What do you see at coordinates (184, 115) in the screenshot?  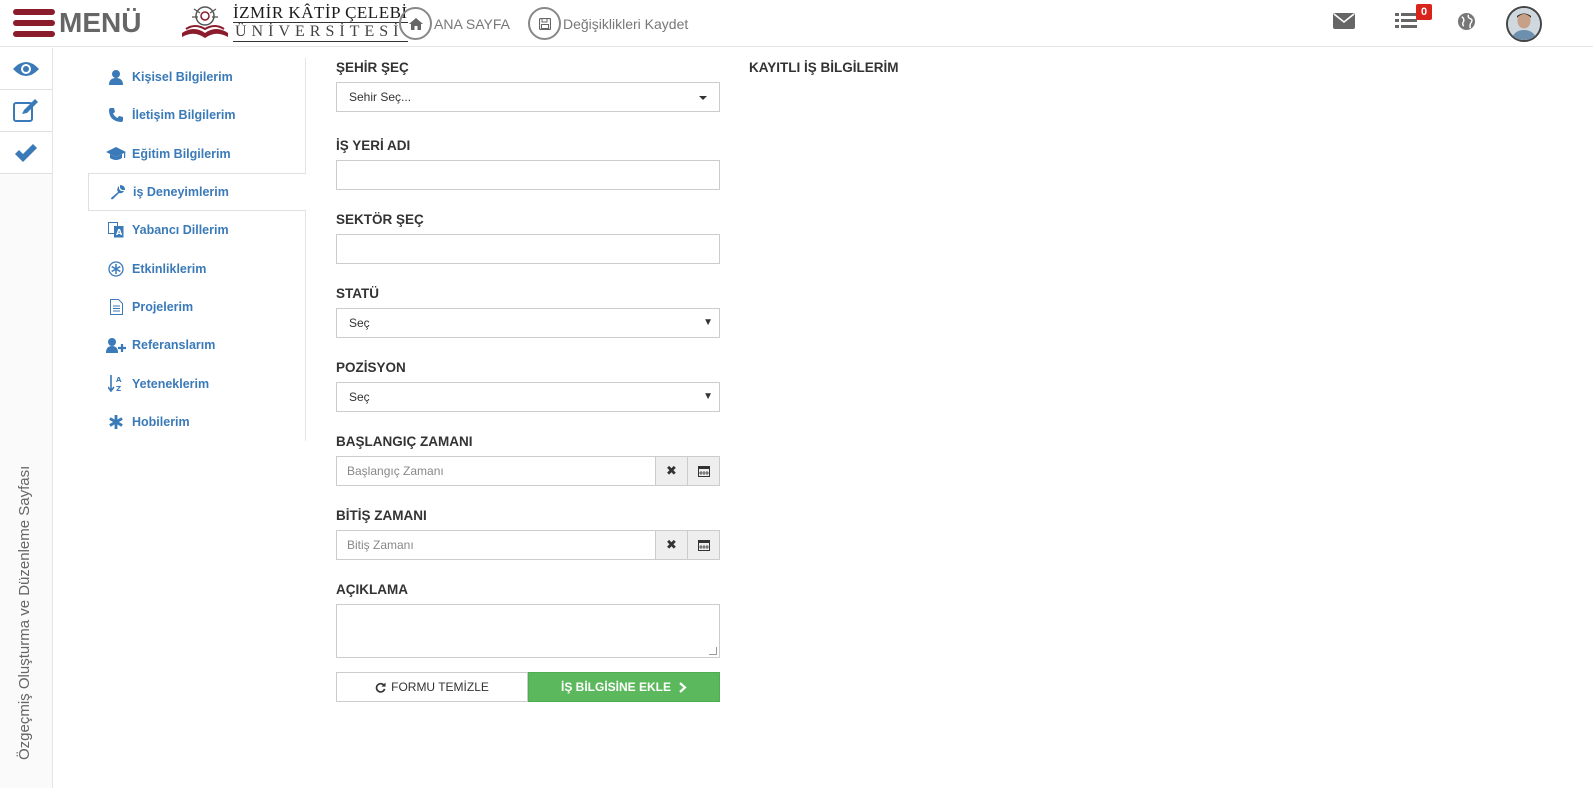 I see `sidebar-item-label: İletişim Bilgilerim` at bounding box center [184, 115].